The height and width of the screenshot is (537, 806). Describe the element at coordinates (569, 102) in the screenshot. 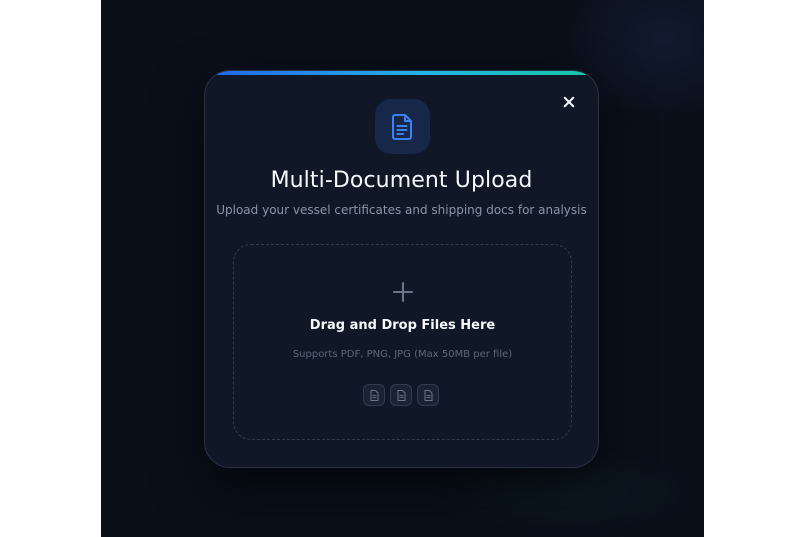

I see `close-icon` at that location.